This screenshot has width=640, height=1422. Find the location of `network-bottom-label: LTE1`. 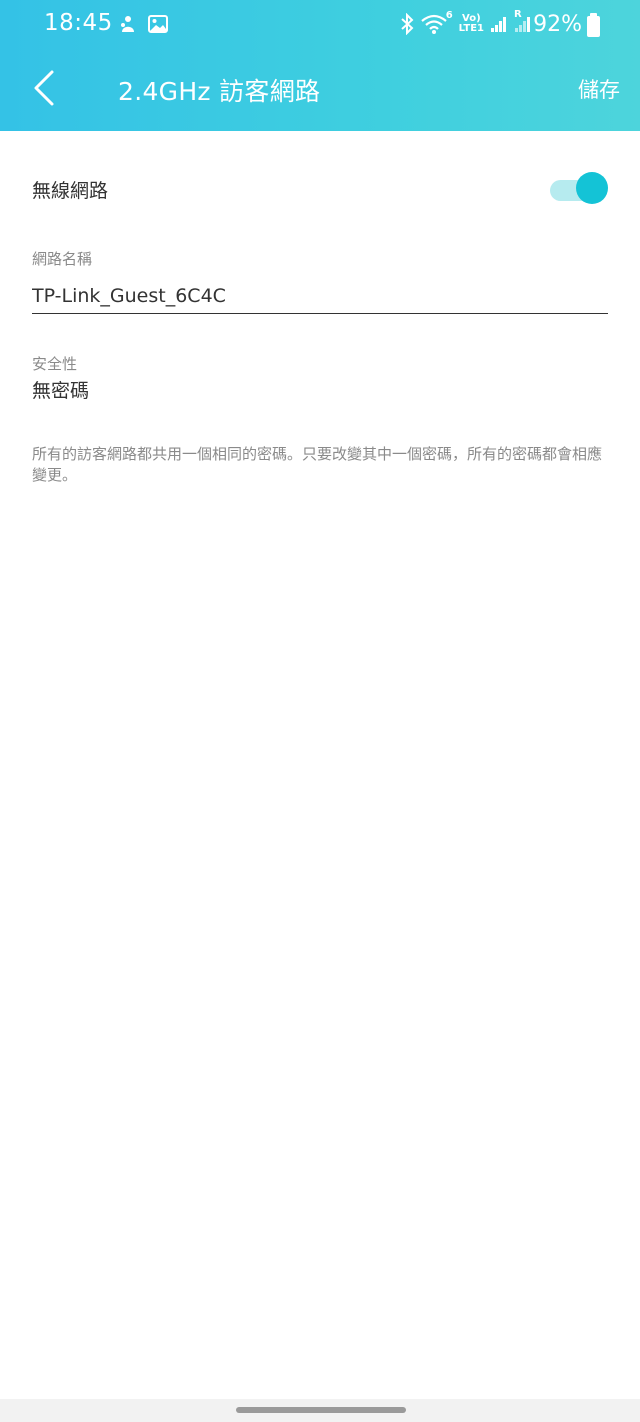

network-bottom-label: LTE1 is located at coordinates (471, 28).